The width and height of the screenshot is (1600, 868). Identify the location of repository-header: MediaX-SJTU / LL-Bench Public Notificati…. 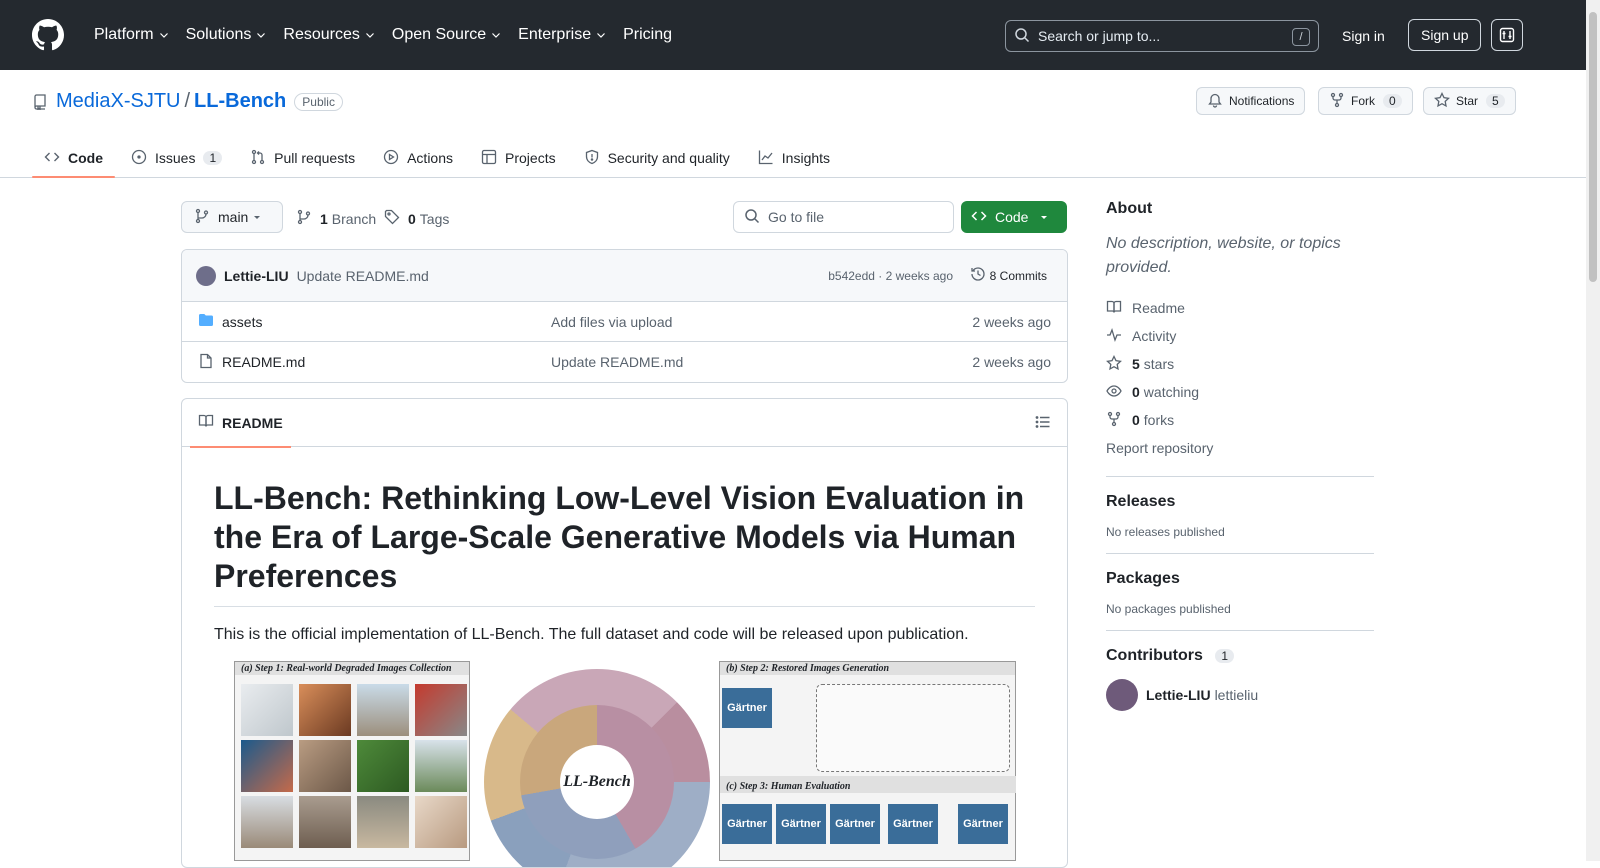
(800, 124).